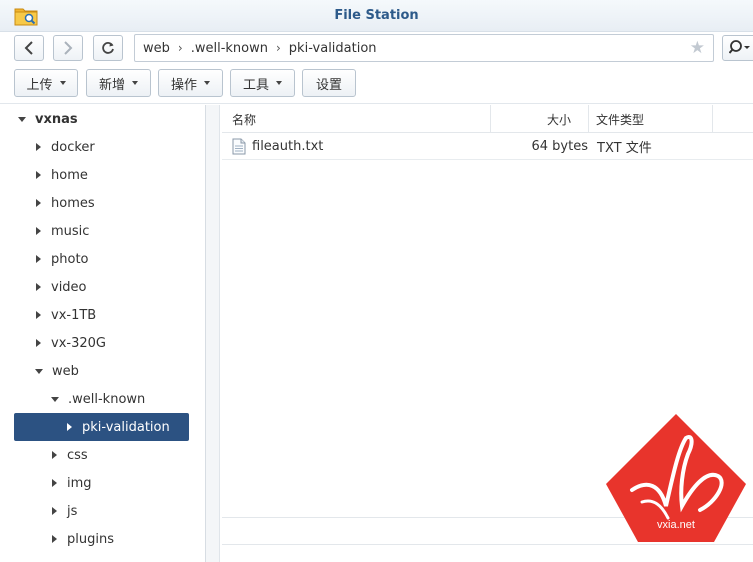 This screenshot has width=753, height=562. Describe the element at coordinates (624, 148) in the screenshot. I see `file-type: TXT 文件` at that location.